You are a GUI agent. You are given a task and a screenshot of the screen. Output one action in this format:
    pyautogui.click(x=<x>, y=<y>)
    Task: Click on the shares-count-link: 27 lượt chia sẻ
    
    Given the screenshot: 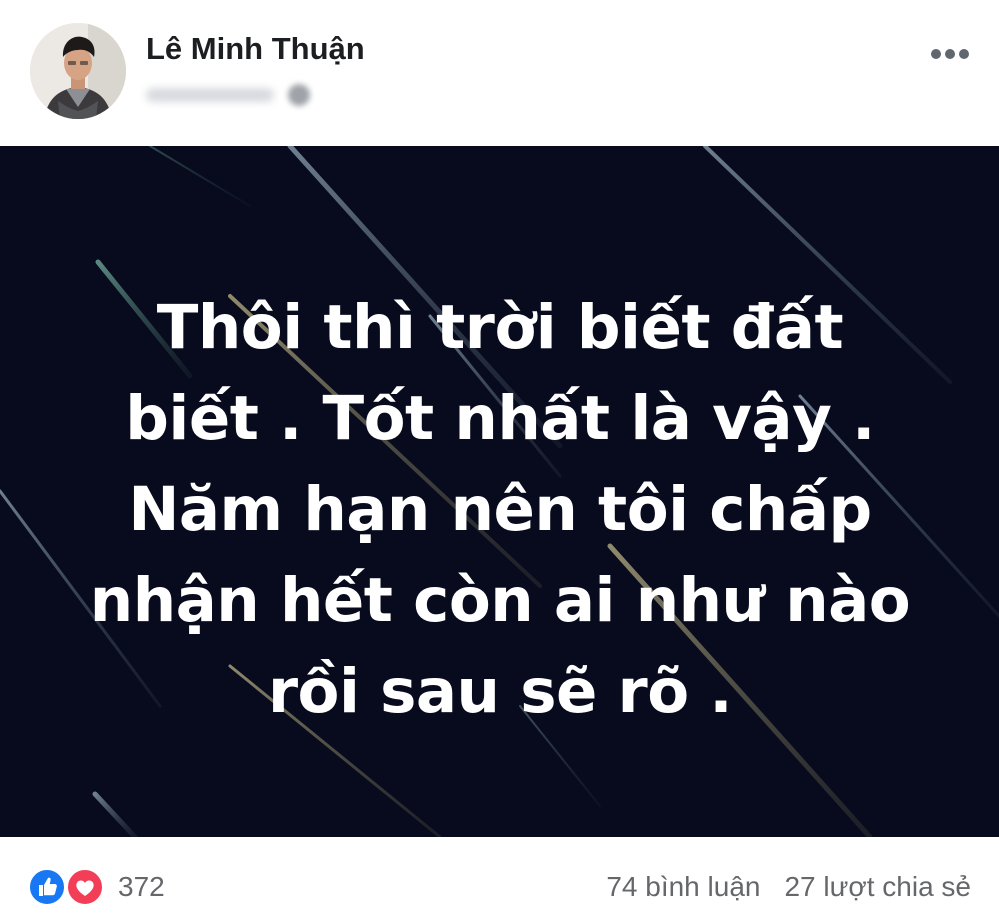 What is the action you would take?
    pyautogui.click(x=877, y=886)
    